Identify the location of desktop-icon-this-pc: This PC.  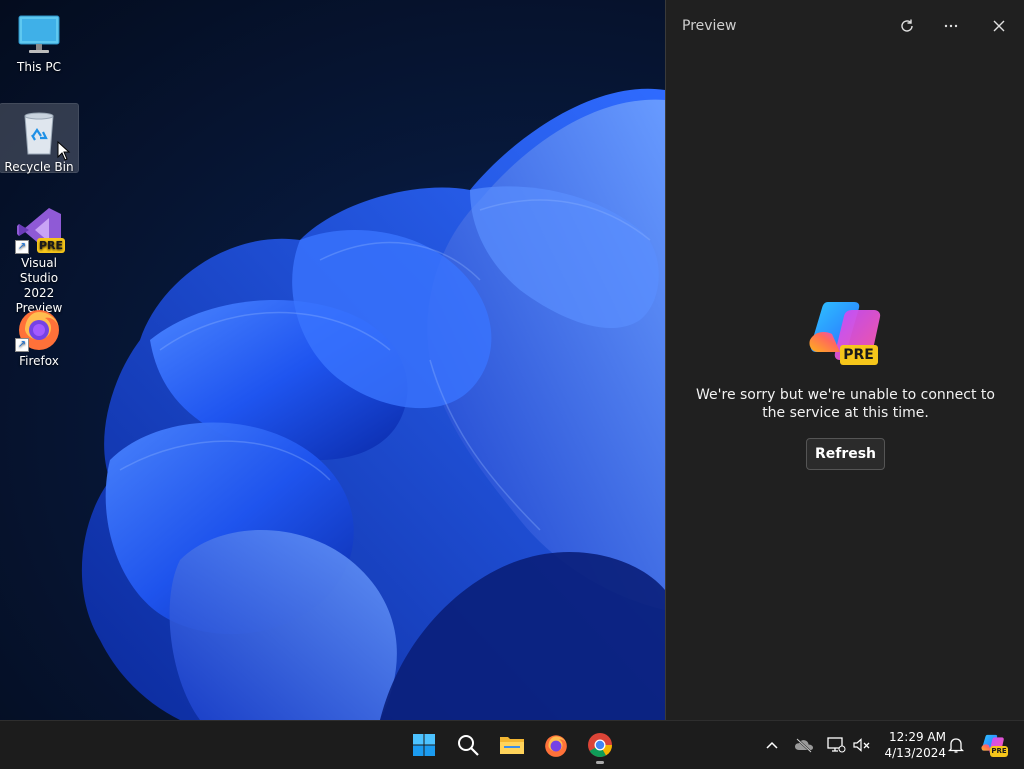
(39, 40).